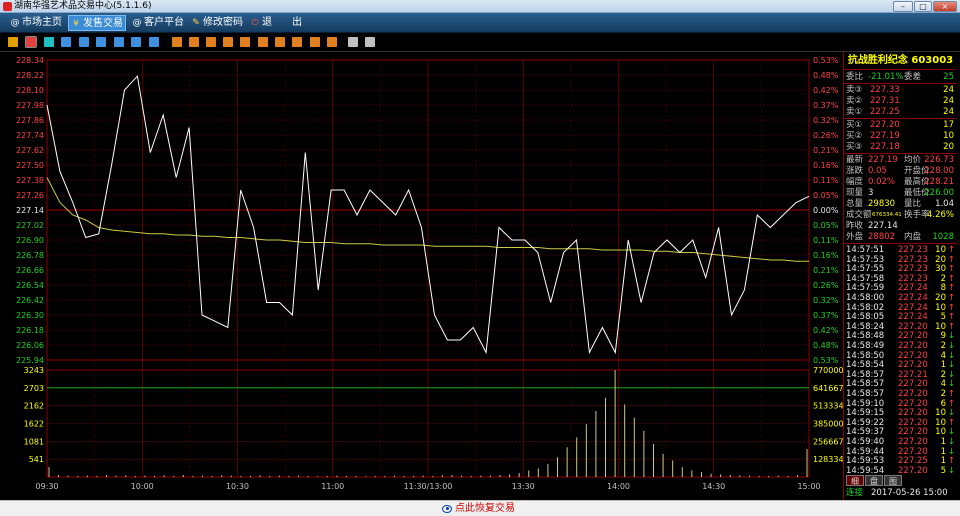  I want to click on tick-time: 14:59:15, so click(865, 413).